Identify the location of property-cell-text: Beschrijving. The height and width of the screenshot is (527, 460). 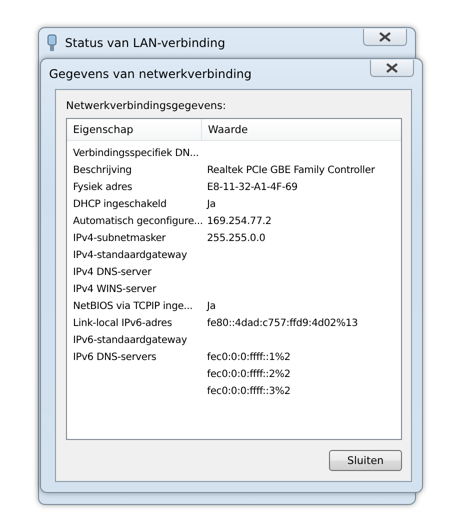
(102, 171).